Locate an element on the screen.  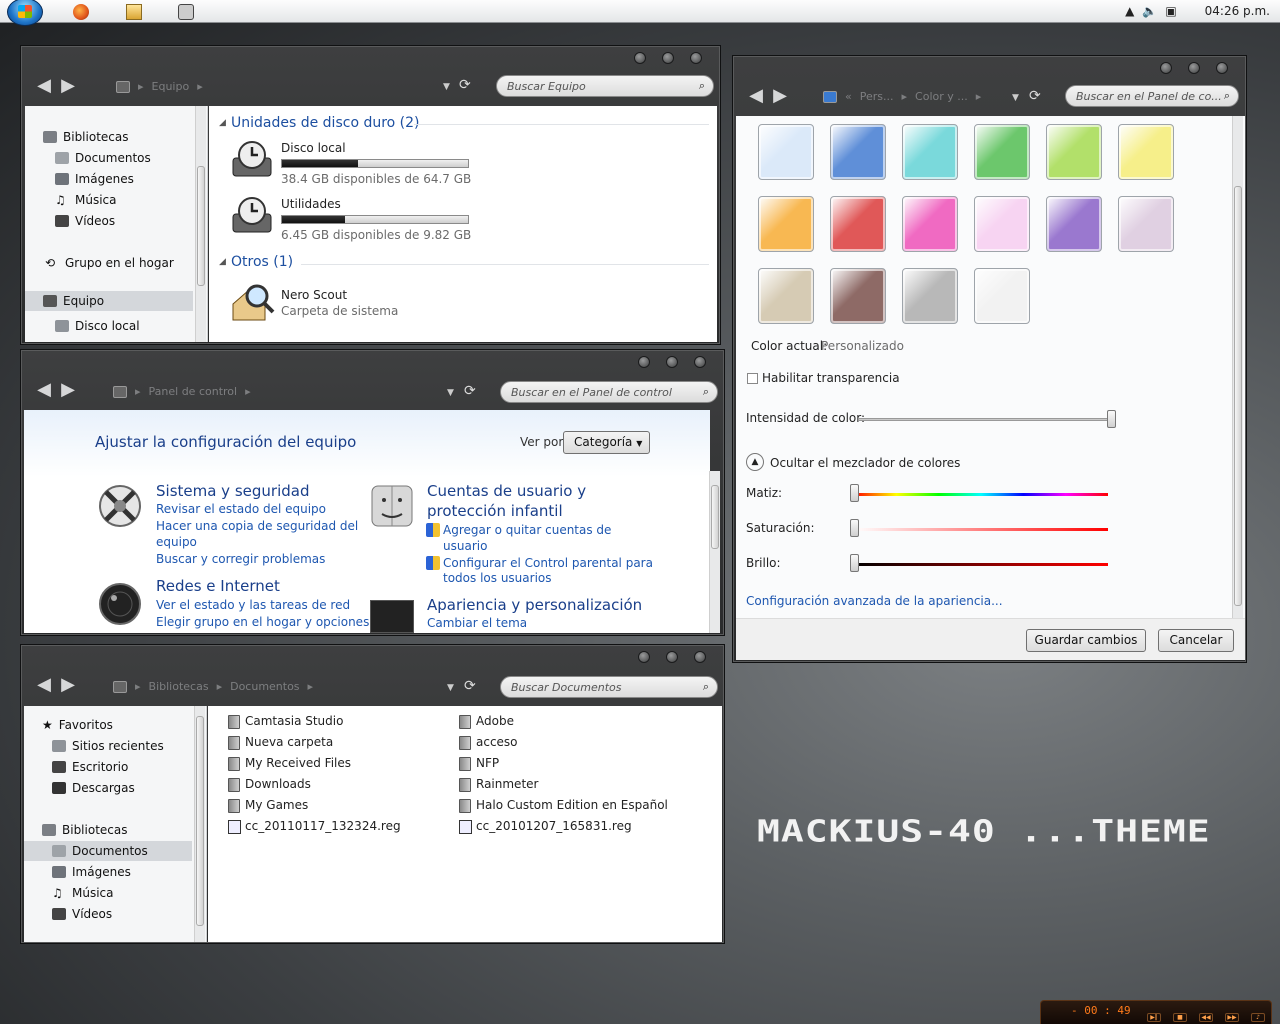
category-redes-internet: Redes e Internet is located at coordinates (218, 586).